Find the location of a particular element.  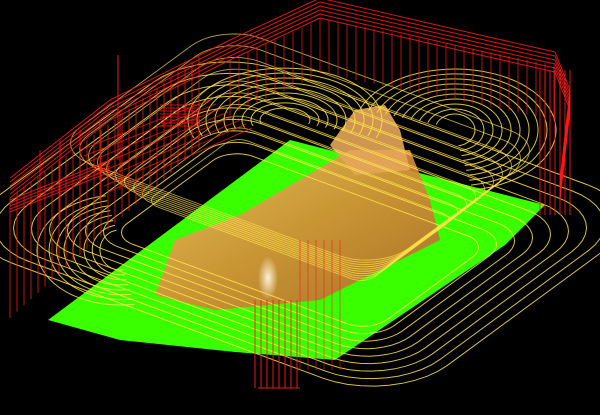

model-highlight is located at coordinates (268, 278).